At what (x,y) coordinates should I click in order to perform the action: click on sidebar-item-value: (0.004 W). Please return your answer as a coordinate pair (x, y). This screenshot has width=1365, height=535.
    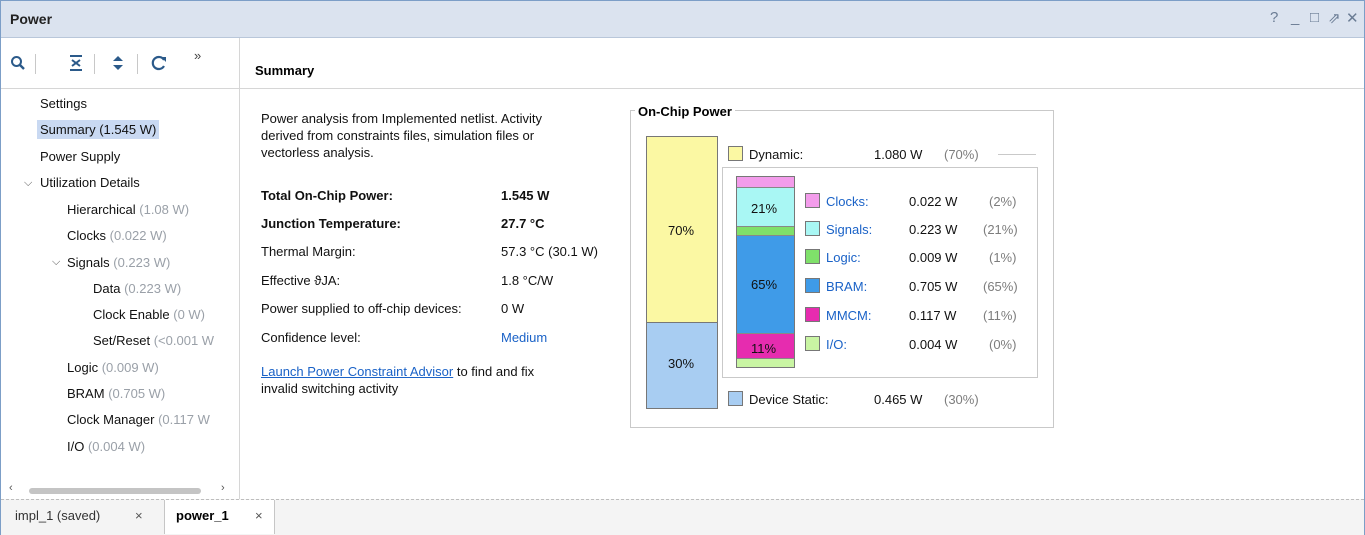
    Looking at the image, I should click on (116, 446).